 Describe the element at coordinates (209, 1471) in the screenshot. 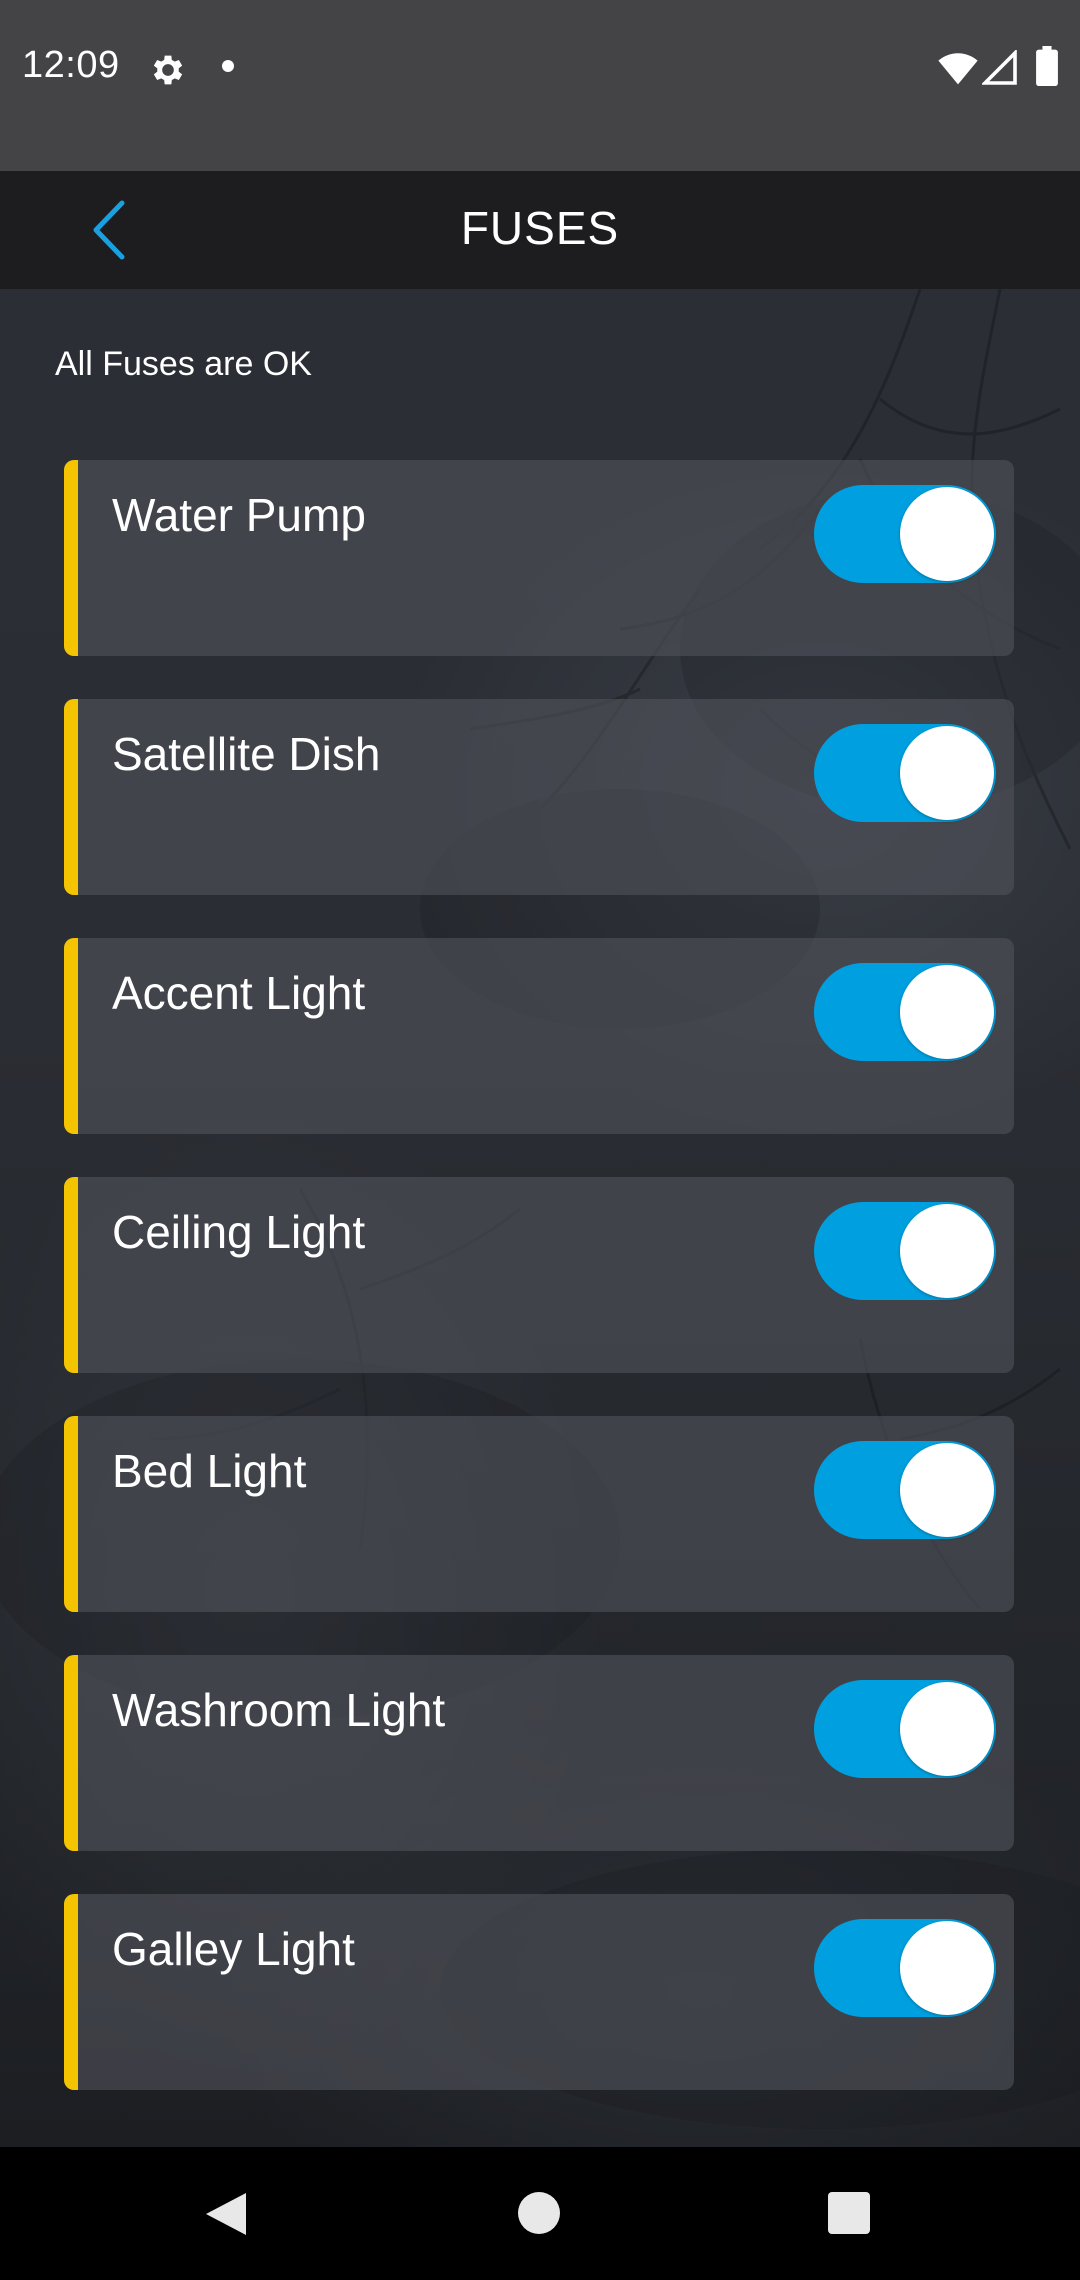

I see `fuse-label: Bed Light` at that location.